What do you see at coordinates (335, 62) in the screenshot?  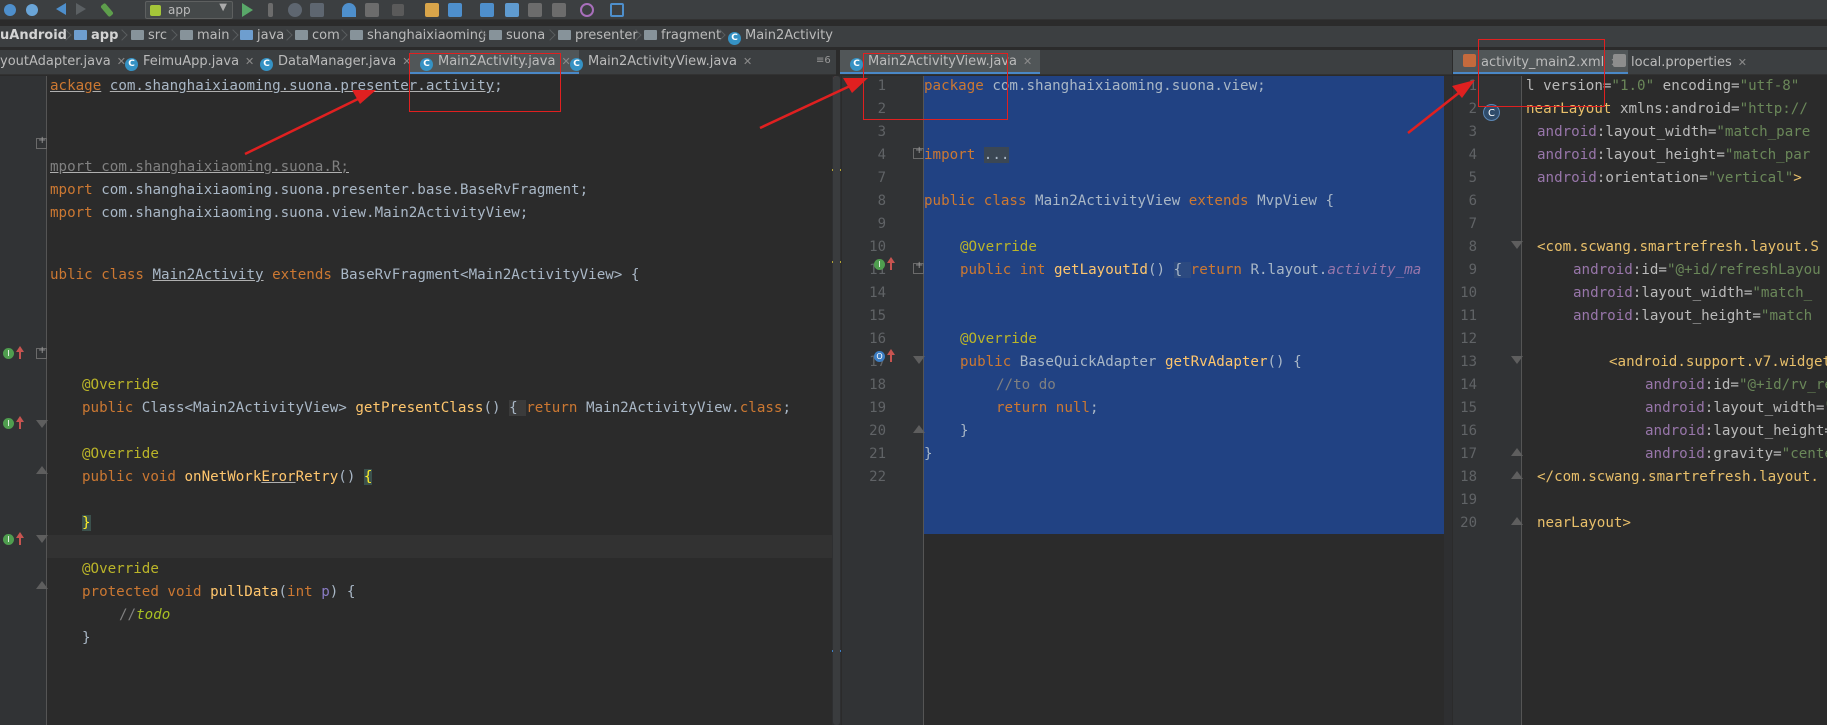 I see `tab-data-manager: C DataManager.java ✕` at bounding box center [335, 62].